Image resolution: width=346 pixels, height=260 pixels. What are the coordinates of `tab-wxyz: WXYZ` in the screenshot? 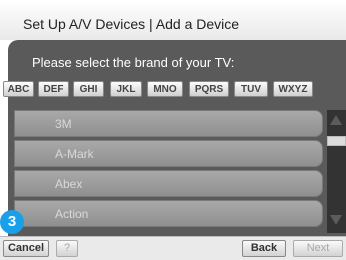 It's located at (293, 89).